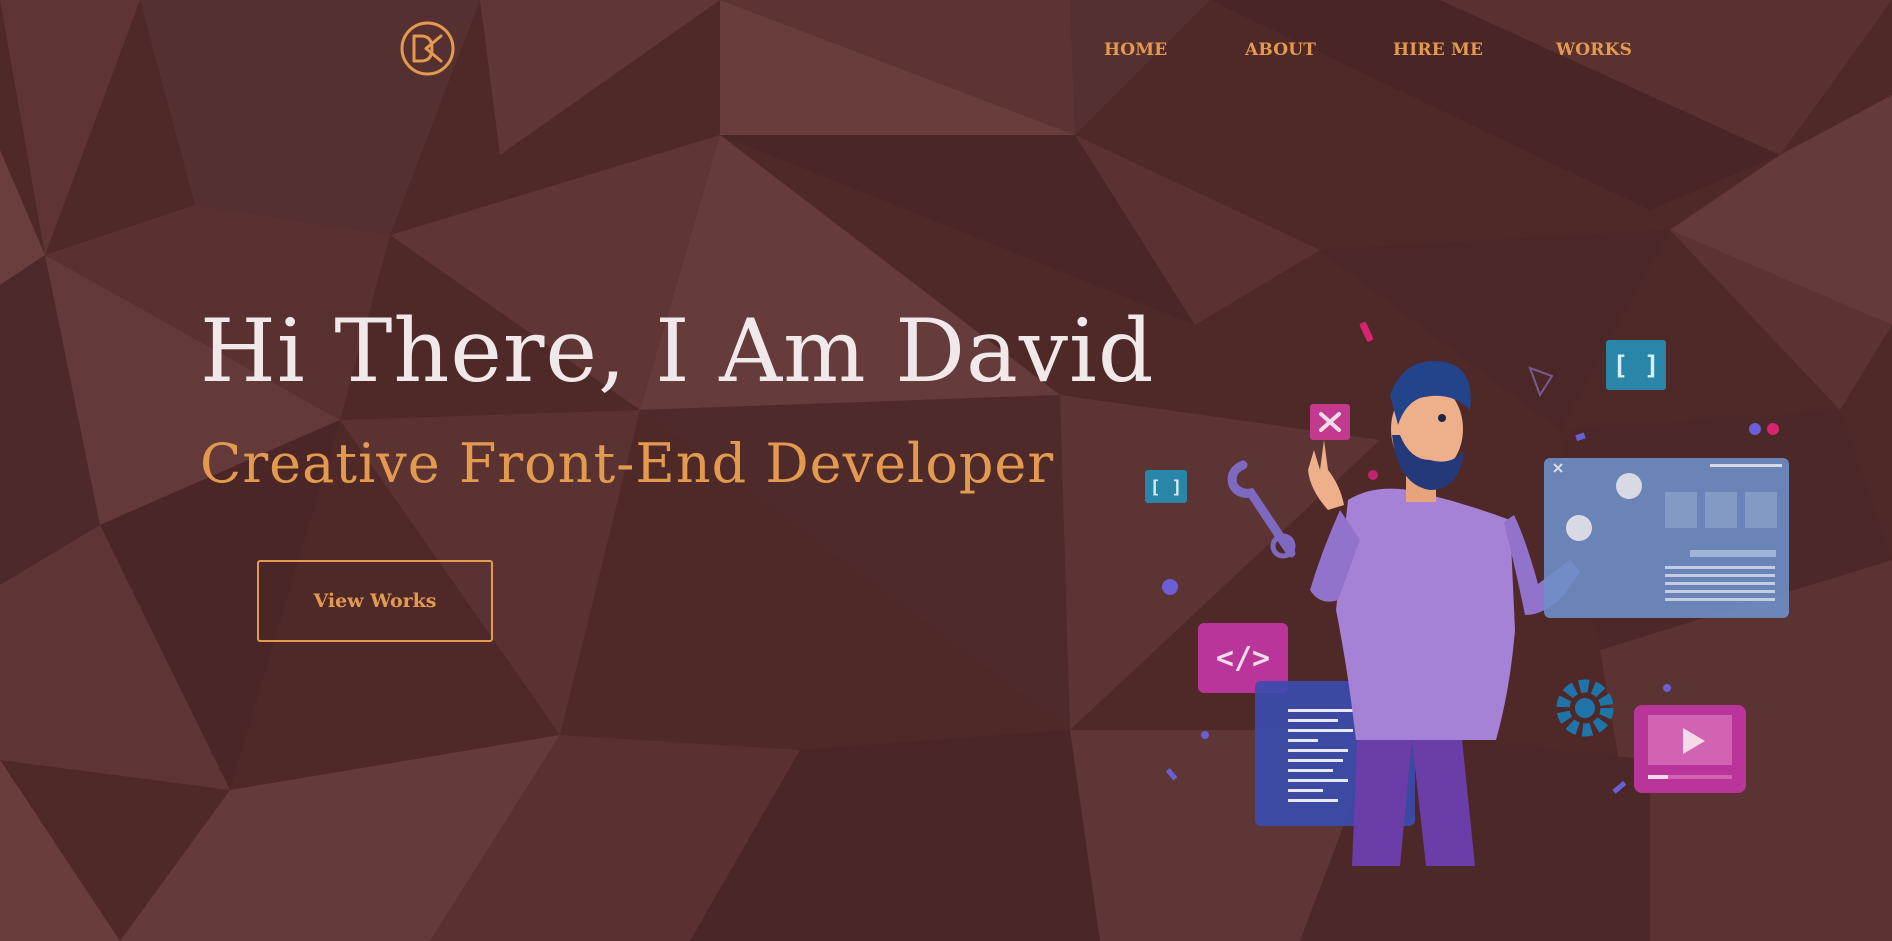  What do you see at coordinates (1438, 50) in the screenshot?
I see `nav-link-hire-me: HIRE ME` at bounding box center [1438, 50].